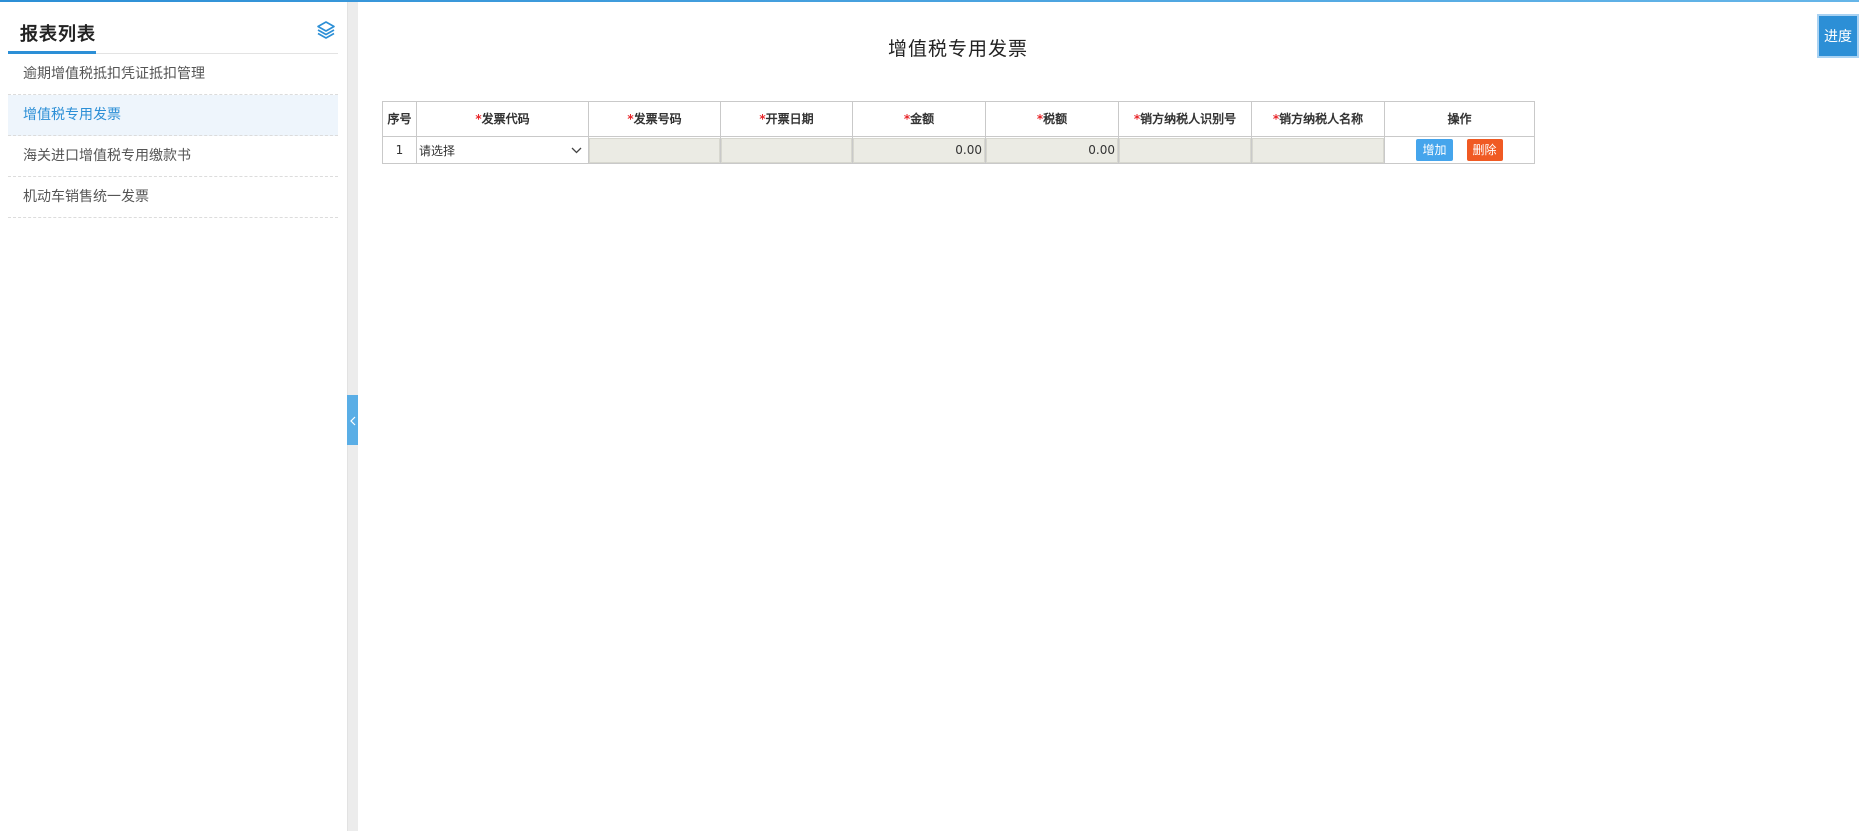  What do you see at coordinates (58, 34) in the screenshot?
I see `sidebar-title: 报表列表` at bounding box center [58, 34].